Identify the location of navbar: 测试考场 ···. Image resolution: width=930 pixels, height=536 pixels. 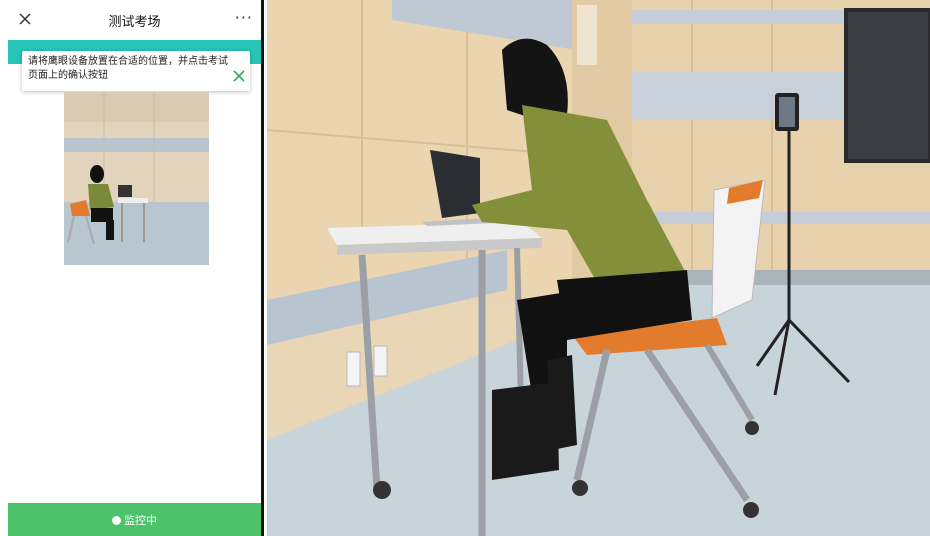
(134, 20).